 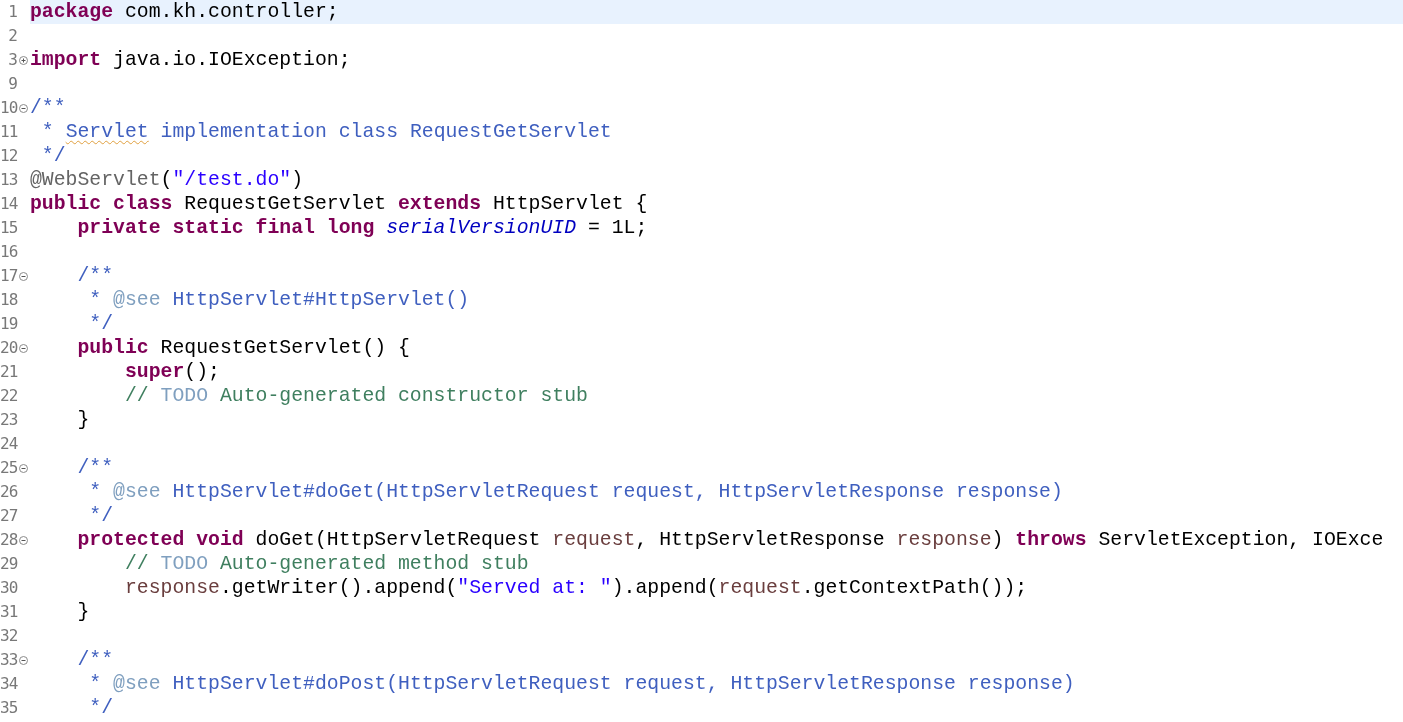 What do you see at coordinates (8, 492) in the screenshot?
I see `line-number: 26` at bounding box center [8, 492].